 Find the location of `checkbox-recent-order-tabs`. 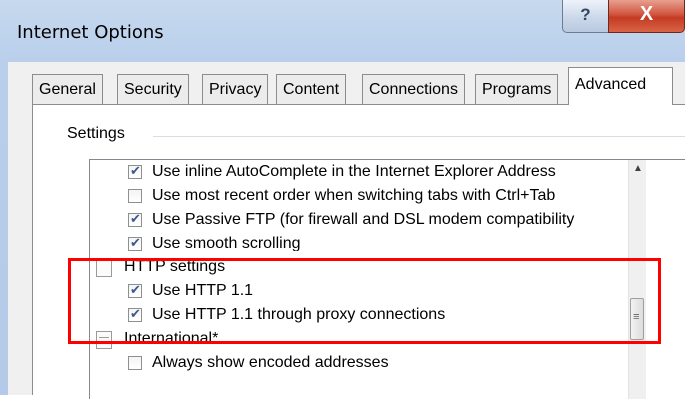

checkbox-recent-order-tabs is located at coordinates (135, 196).